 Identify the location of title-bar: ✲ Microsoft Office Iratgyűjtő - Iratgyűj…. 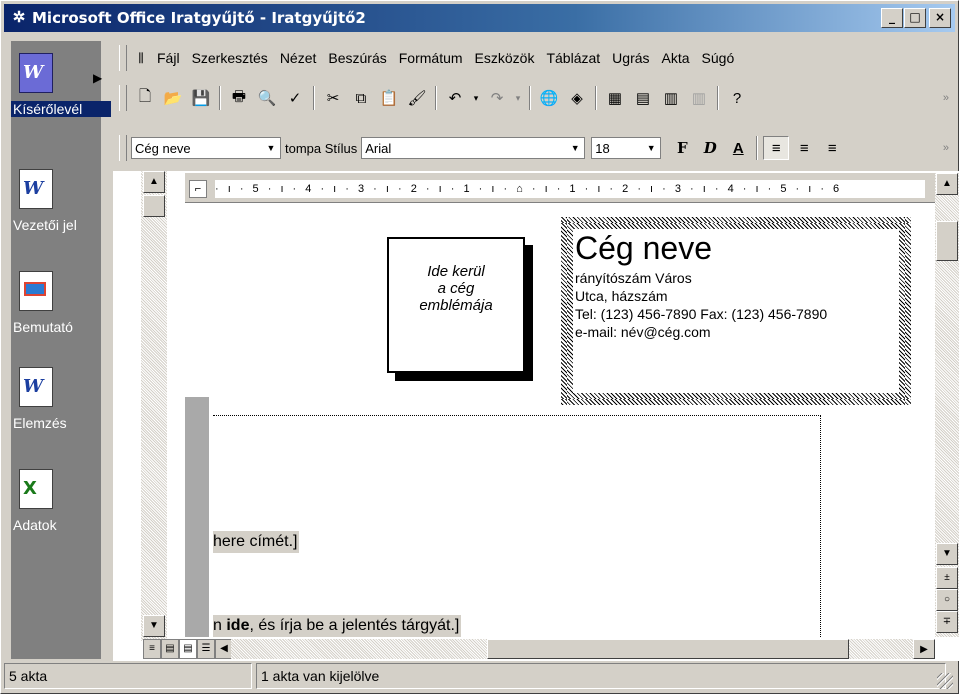
(479, 18).